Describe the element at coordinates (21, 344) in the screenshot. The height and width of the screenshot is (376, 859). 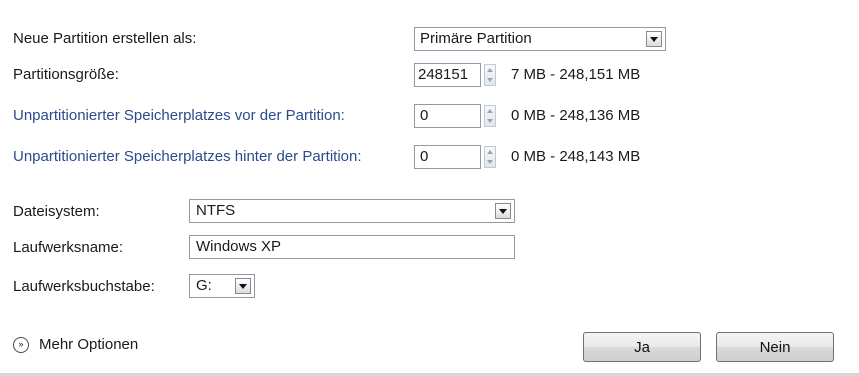
I see `chevron-double-down-icon: »` at that location.